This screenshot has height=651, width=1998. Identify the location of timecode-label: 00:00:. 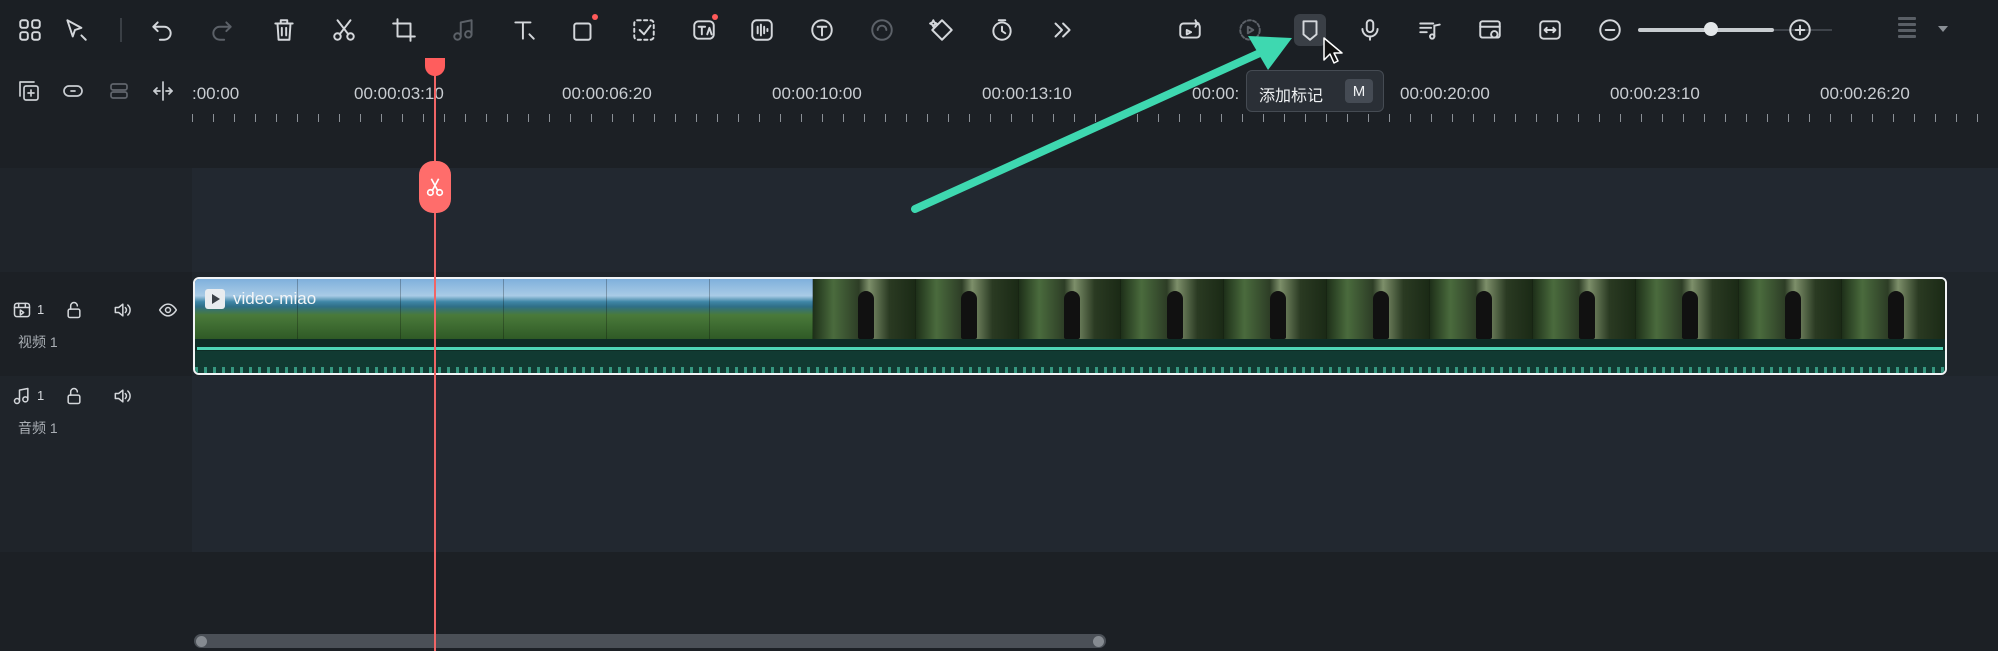
(1216, 93).